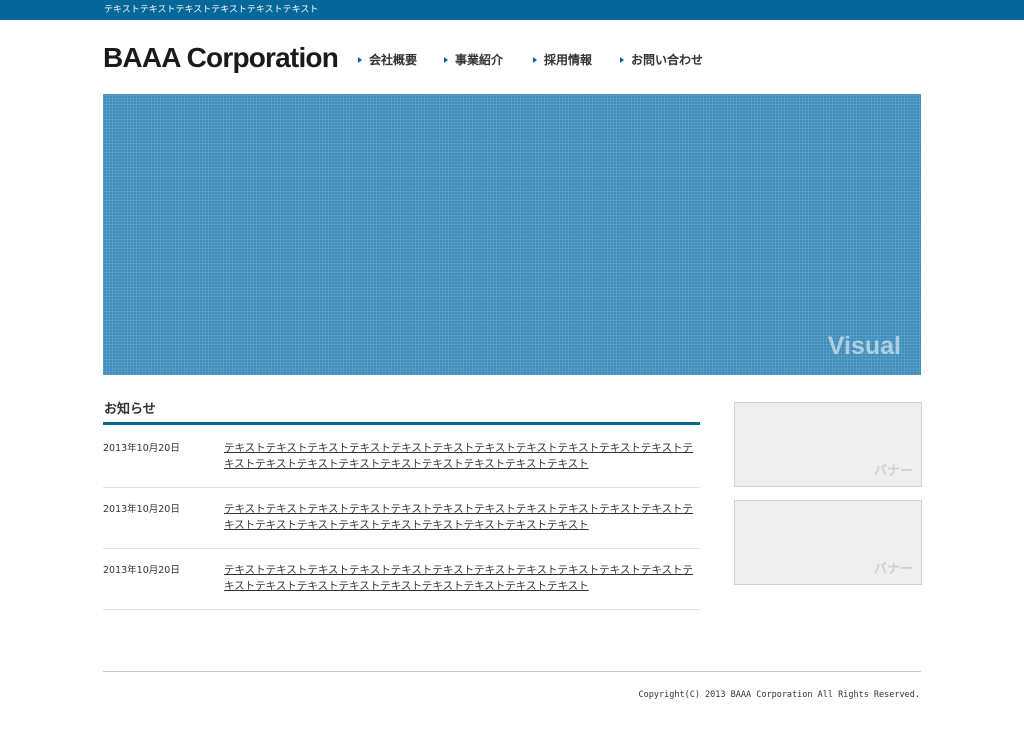  I want to click on nav-item-contact: お問い合わせ, so click(661, 60).